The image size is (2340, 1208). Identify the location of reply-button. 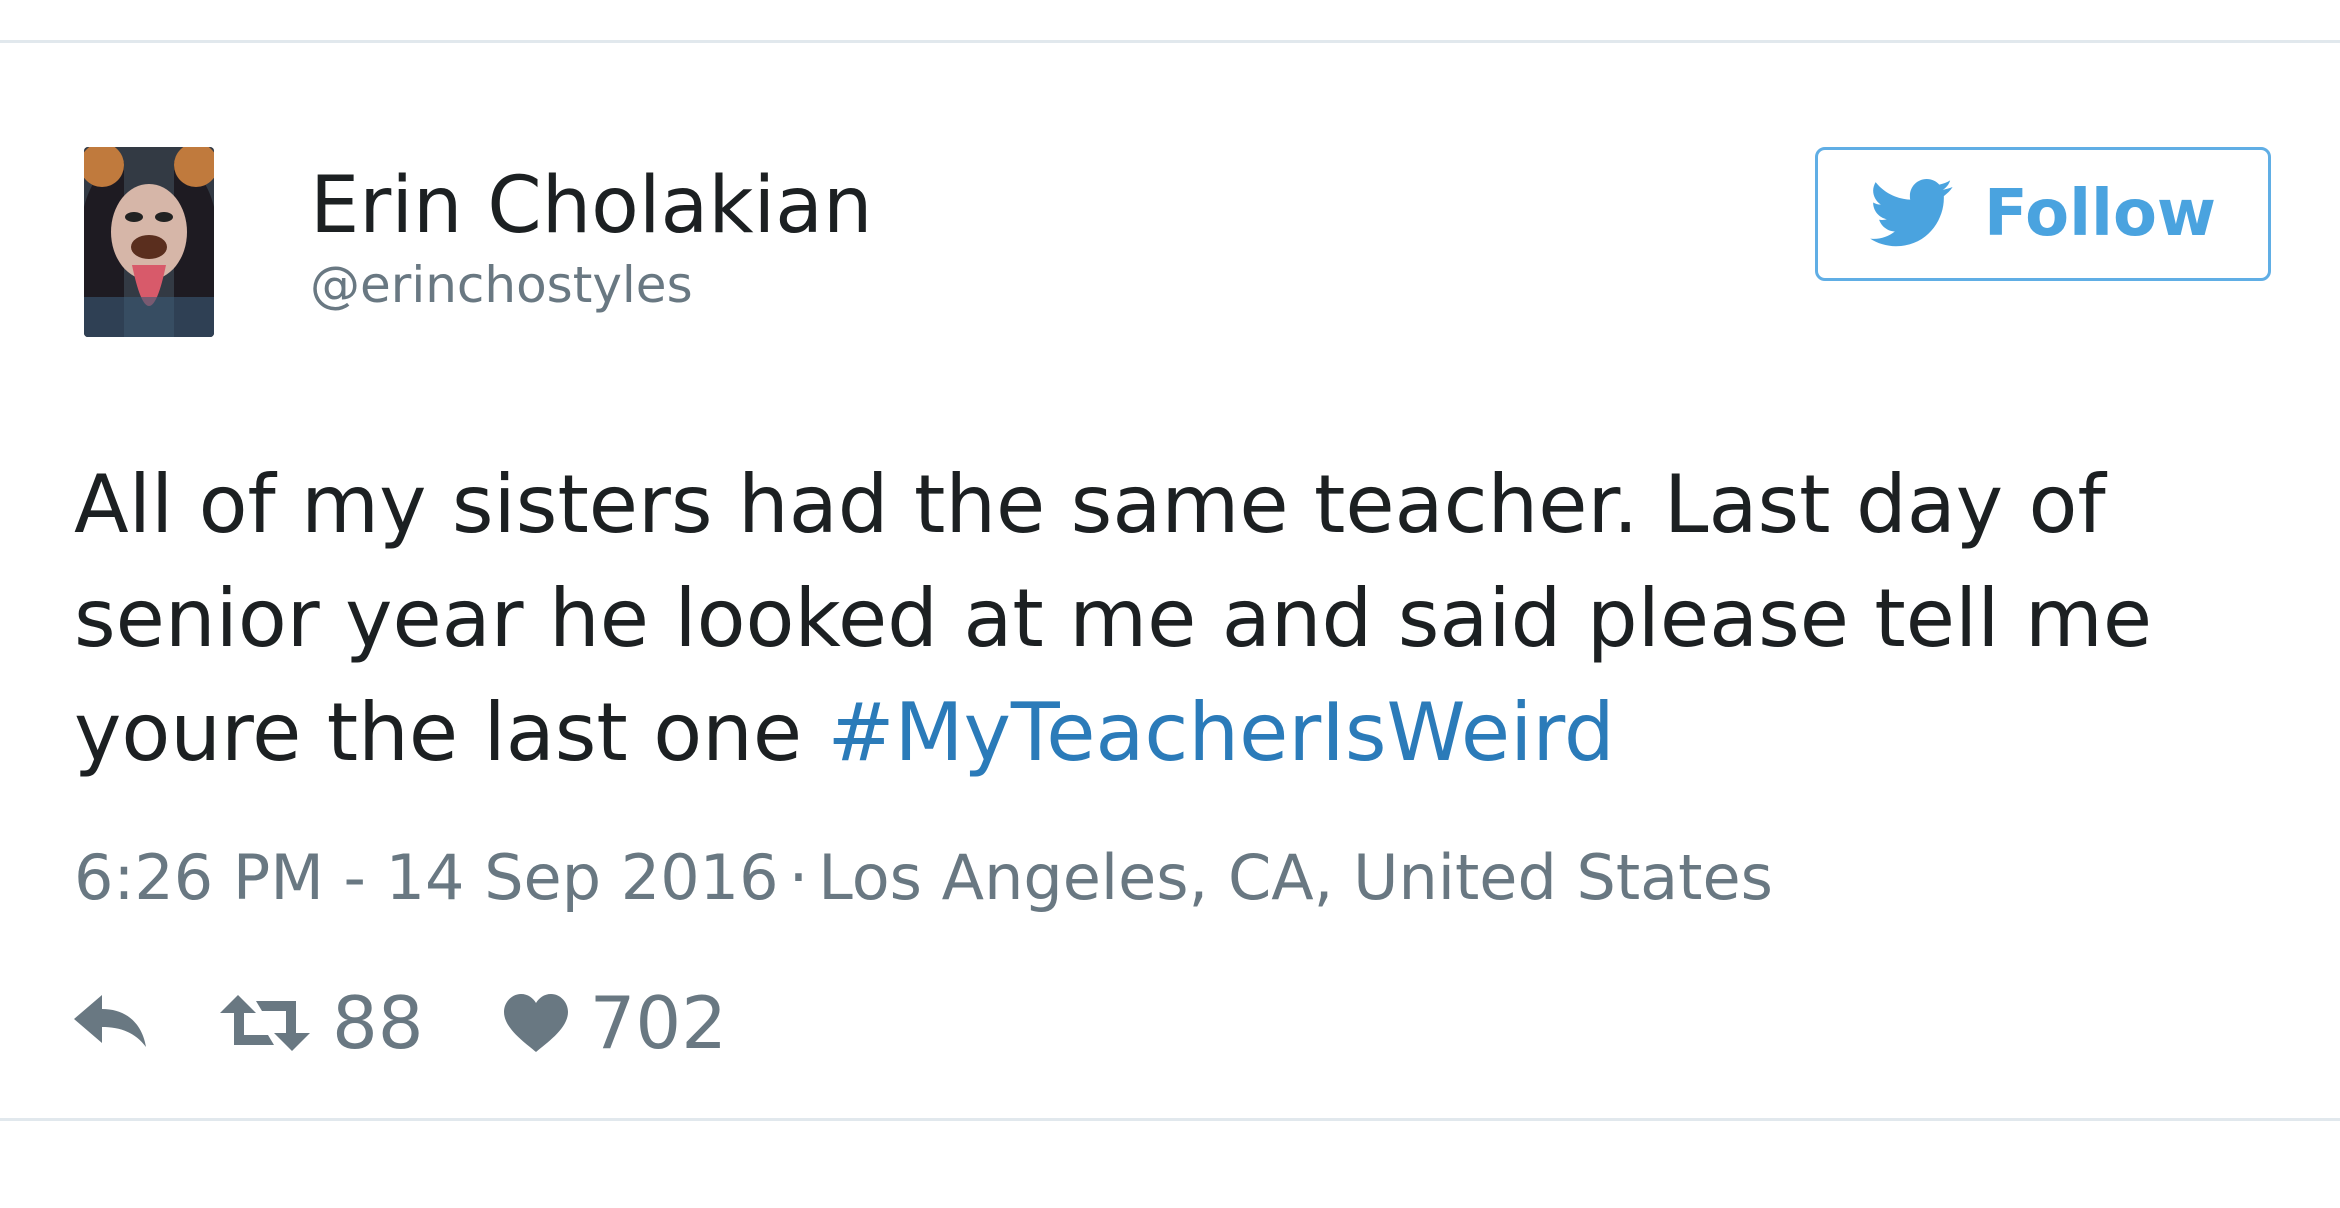
(112, 1023).